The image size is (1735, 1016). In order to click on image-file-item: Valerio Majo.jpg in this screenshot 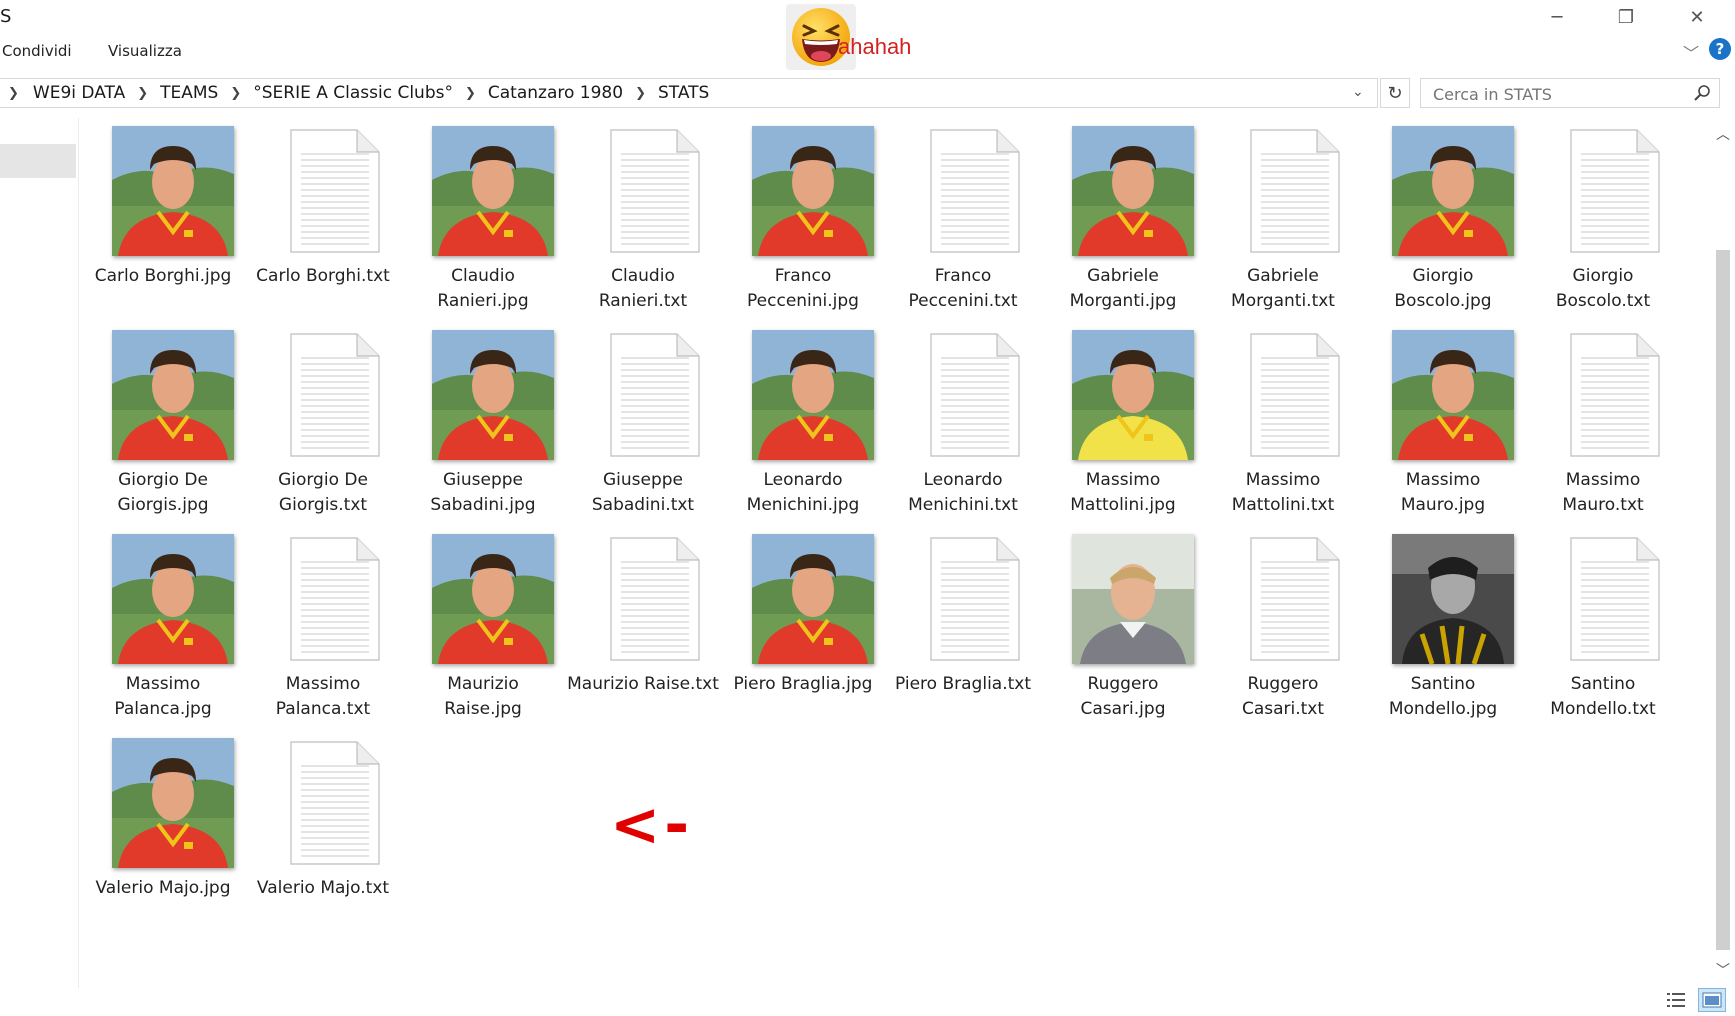, I will do `click(163, 830)`.